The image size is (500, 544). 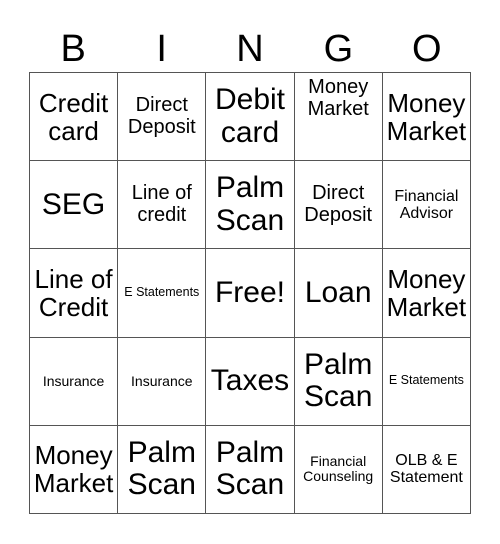 What do you see at coordinates (338, 49) in the screenshot?
I see `header-letter-g: G` at bounding box center [338, 49].